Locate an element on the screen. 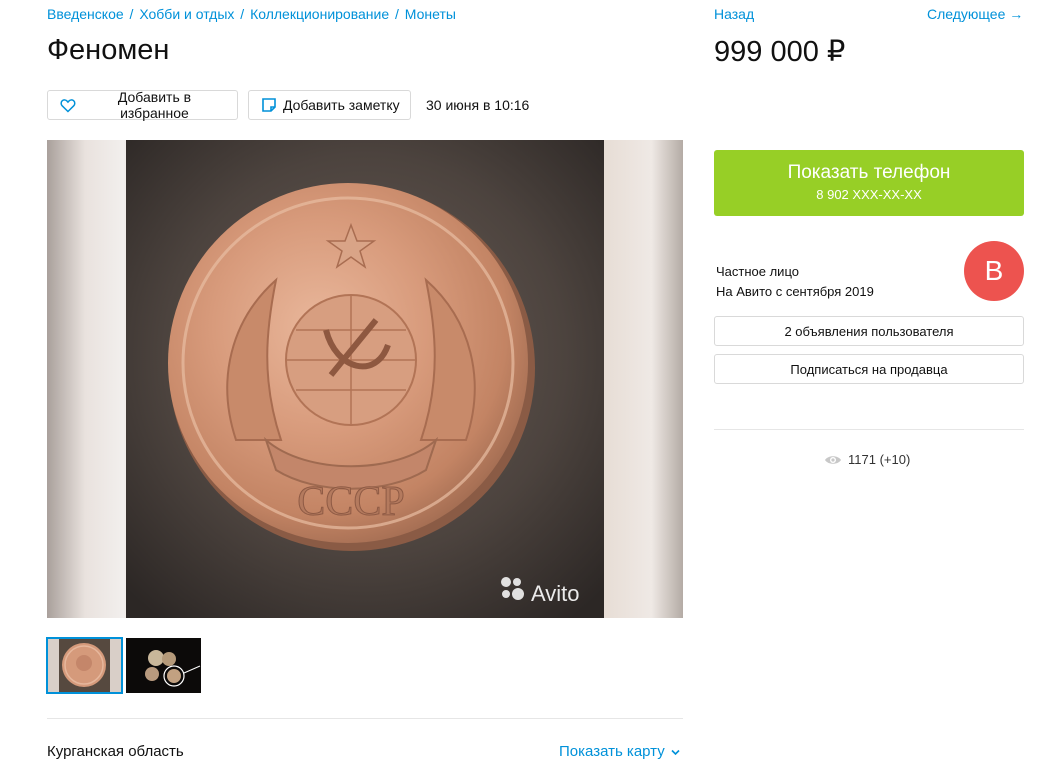 The width and height of the screenshot is (1056, 771). add-to-favorites-button: Добавить в избранное is located at coordinates (142, 105).